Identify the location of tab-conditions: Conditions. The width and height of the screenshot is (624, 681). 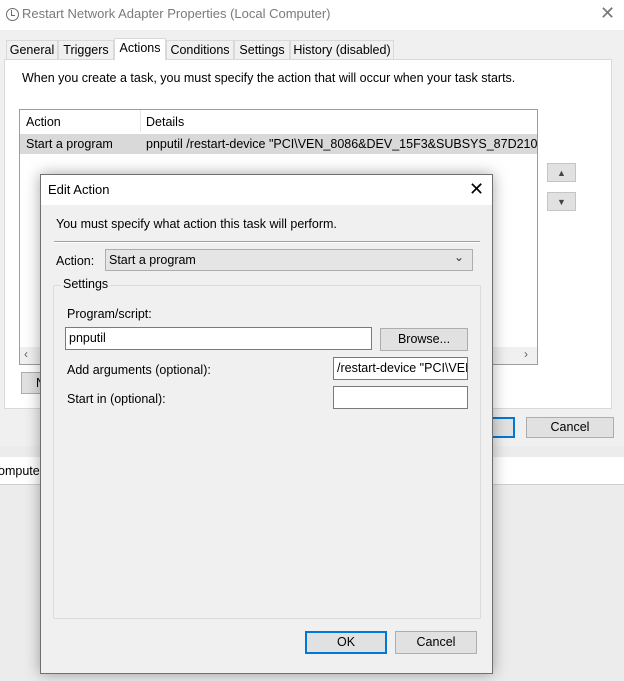
(200, 49).